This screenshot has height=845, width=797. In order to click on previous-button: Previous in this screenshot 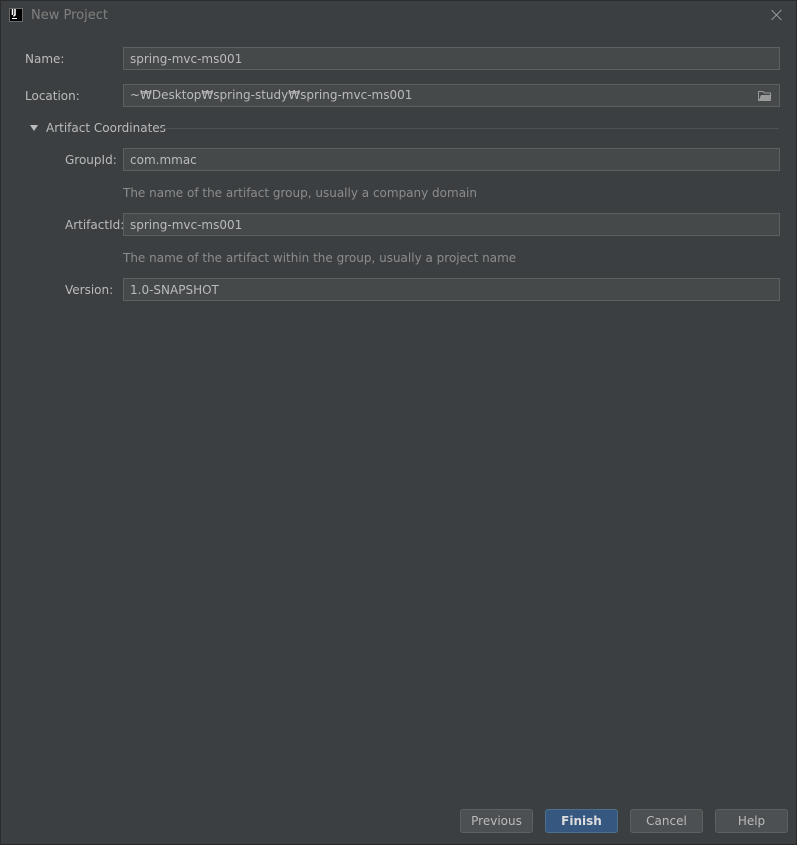, I will do `click(496, 821)`.